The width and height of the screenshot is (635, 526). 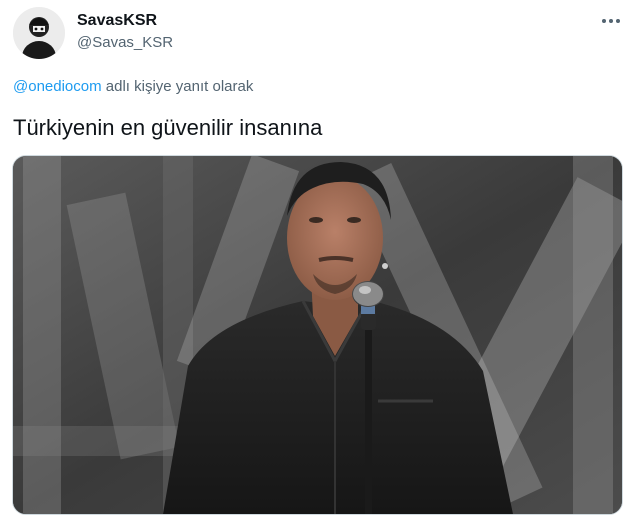 I want to click on reply-context: @onediocom adlı kişiye yanıt olarak, so click(x=133, y=86).